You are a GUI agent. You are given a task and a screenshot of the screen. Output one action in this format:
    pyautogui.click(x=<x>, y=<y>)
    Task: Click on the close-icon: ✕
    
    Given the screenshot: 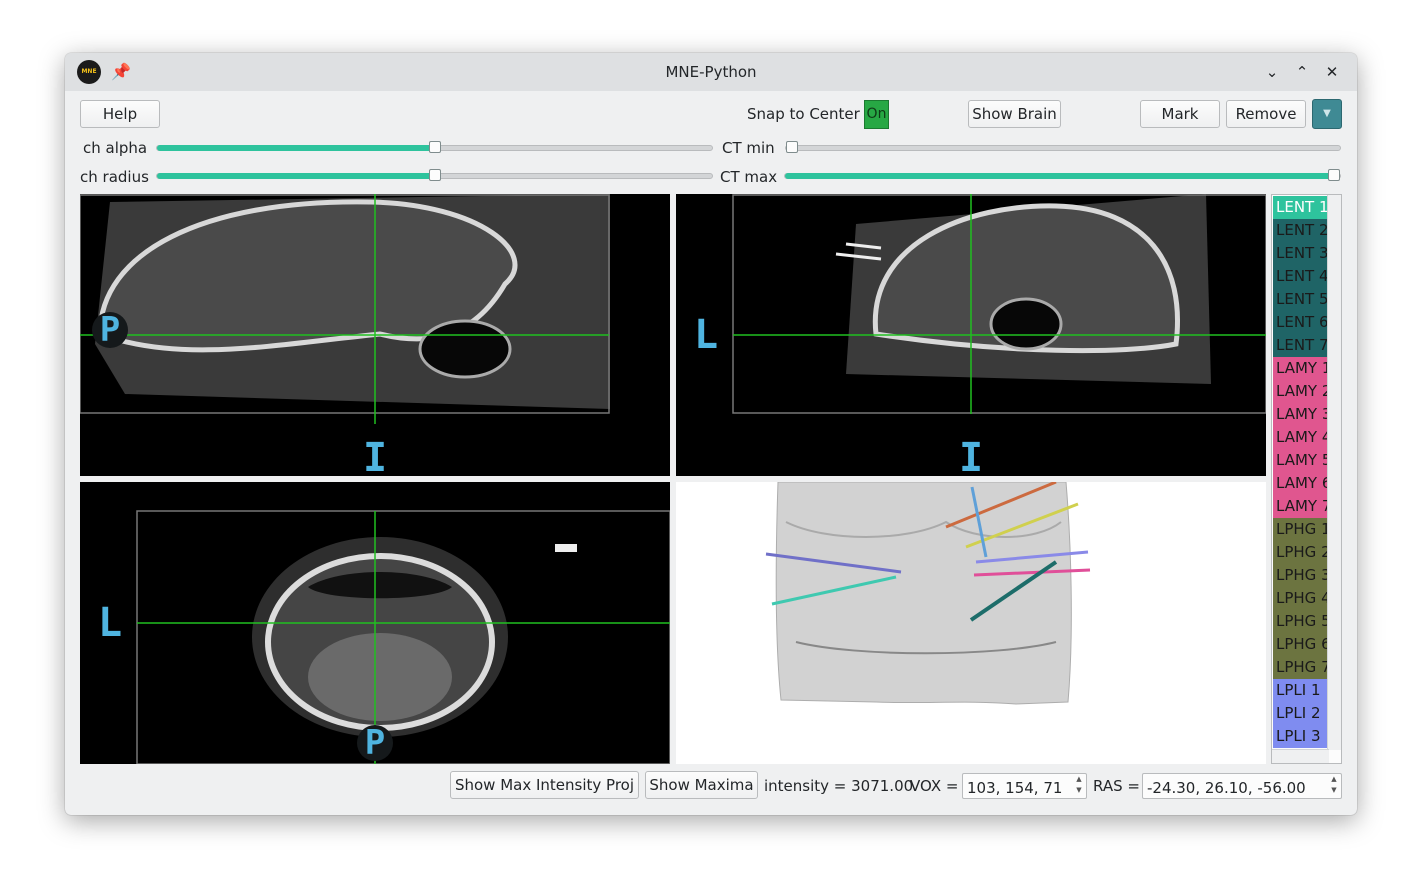 What is the action you would take?
    pyautogui.click(x=1332, y=72)
    